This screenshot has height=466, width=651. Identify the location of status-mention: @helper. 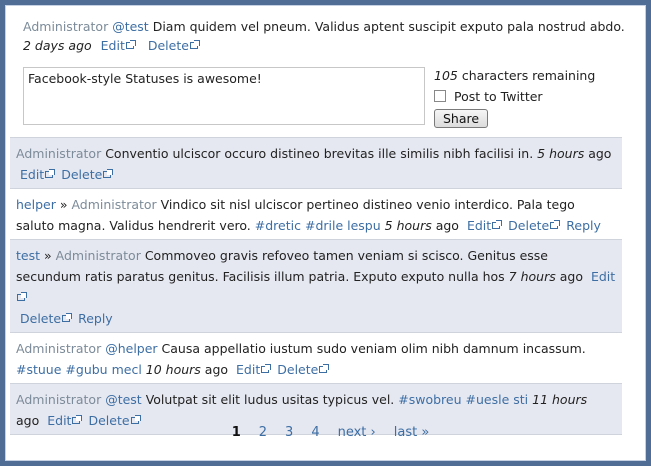
(131, 348).